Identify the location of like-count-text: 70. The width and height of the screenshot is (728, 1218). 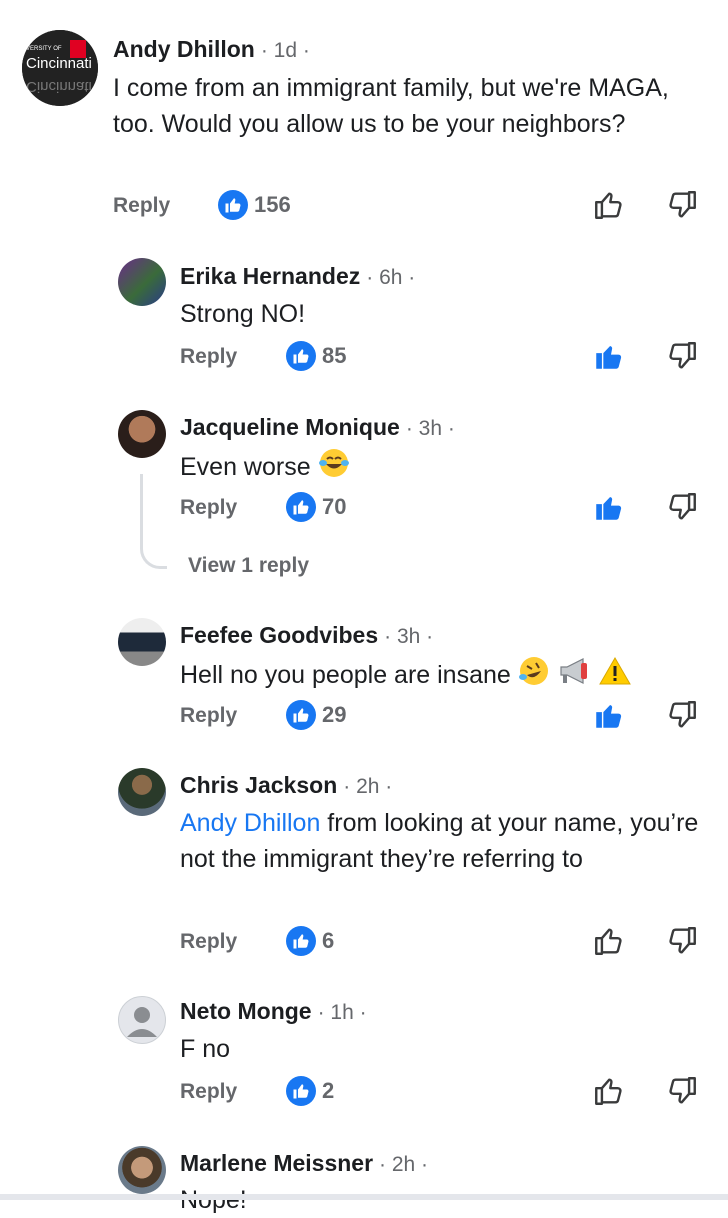
(334, 506).